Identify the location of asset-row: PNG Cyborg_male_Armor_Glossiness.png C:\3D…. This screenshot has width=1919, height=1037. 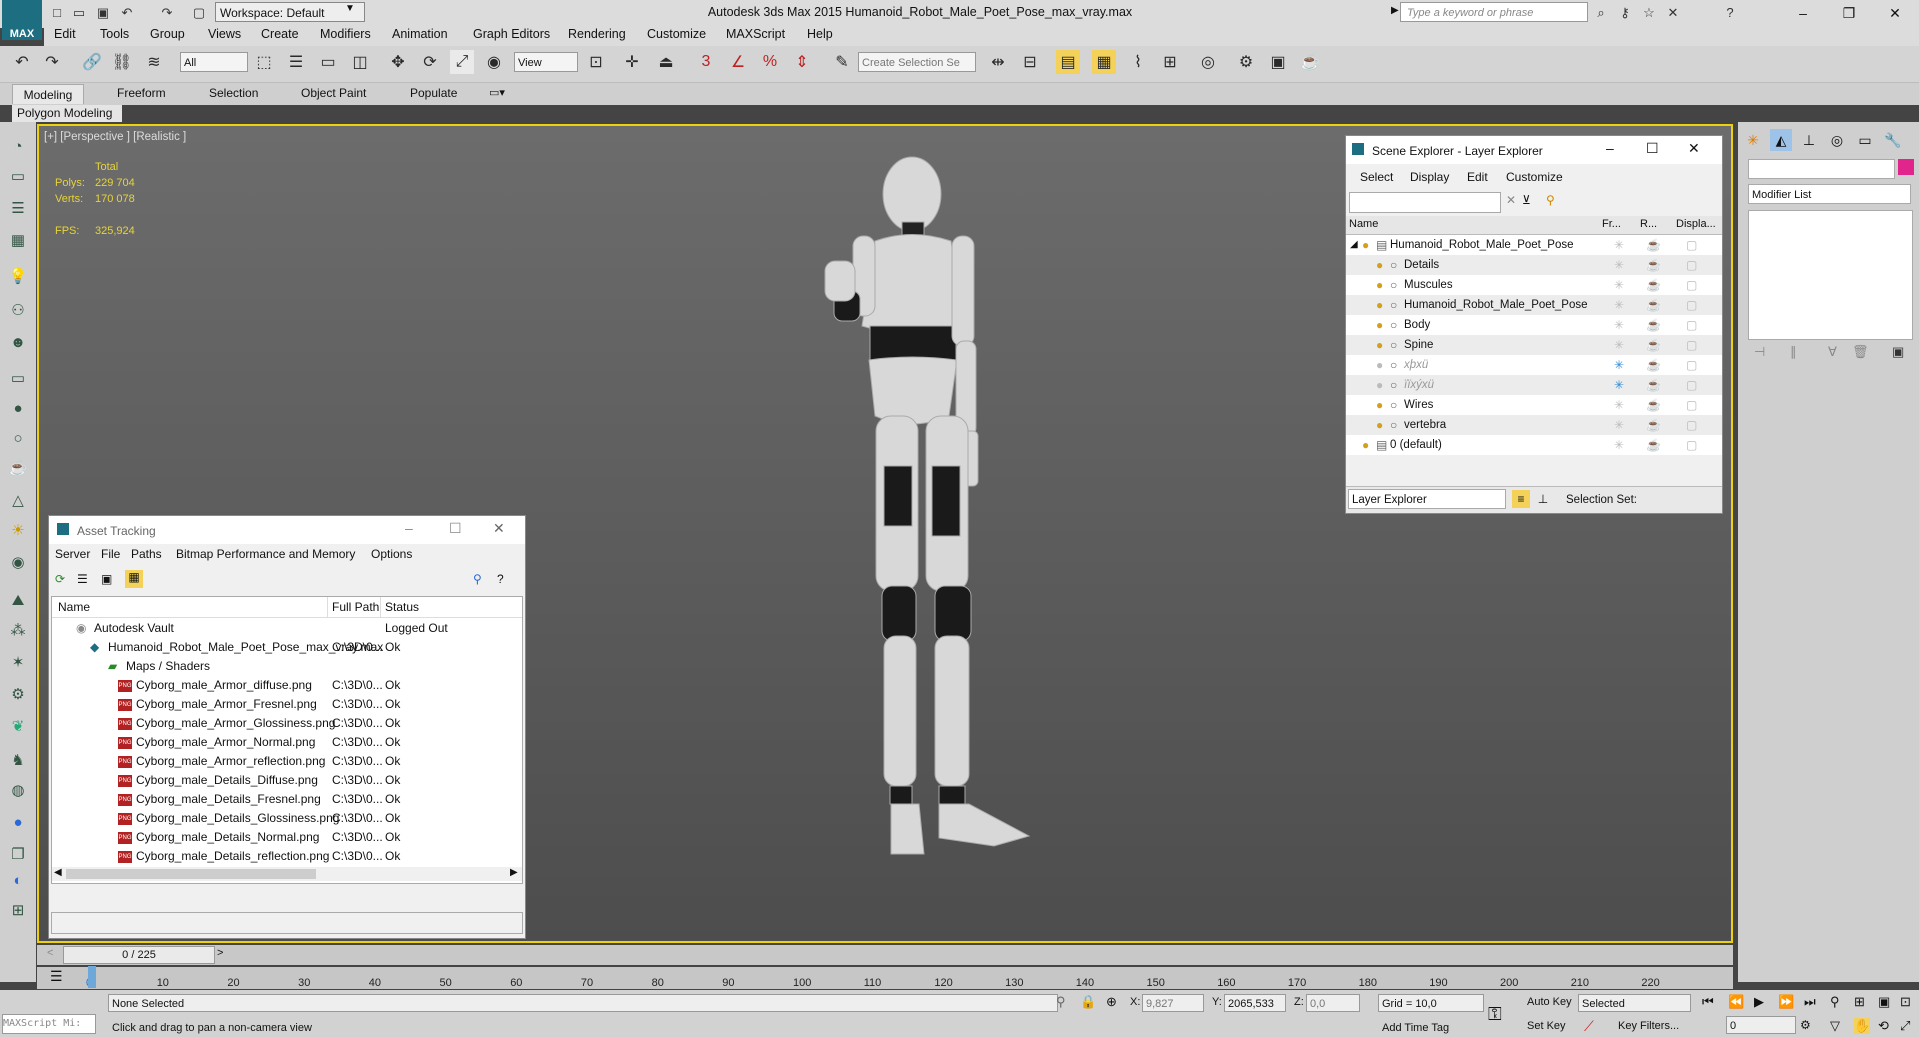
(285, 723).